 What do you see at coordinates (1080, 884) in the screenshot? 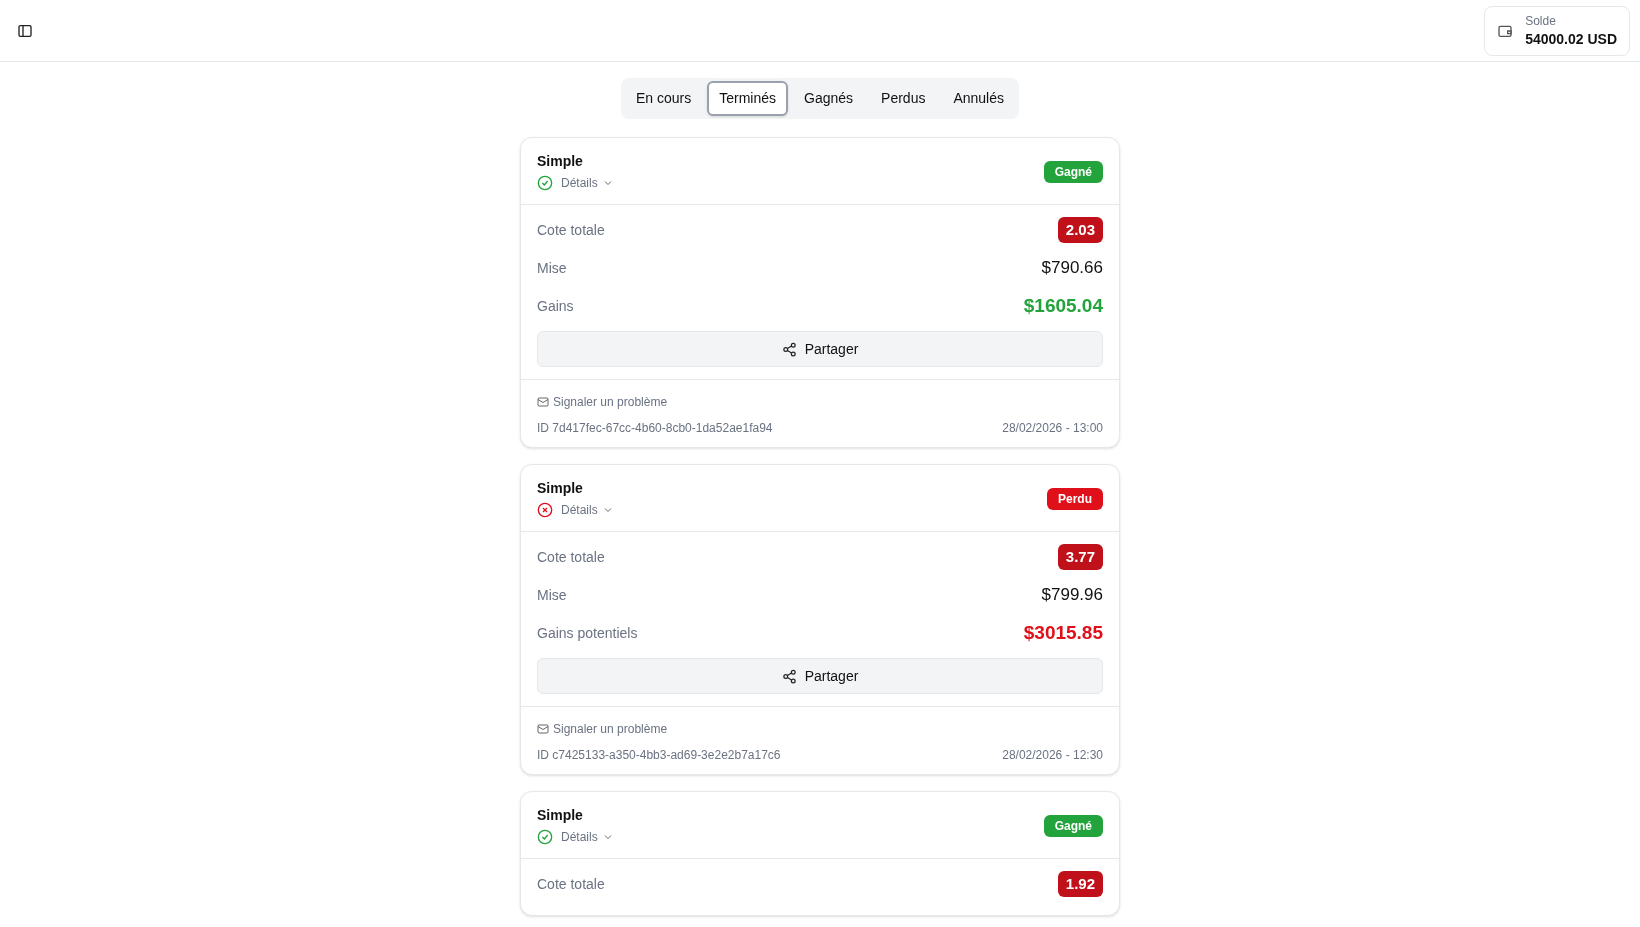
I see `odds-badge: 1.92` at bounding box center [1080, 884].